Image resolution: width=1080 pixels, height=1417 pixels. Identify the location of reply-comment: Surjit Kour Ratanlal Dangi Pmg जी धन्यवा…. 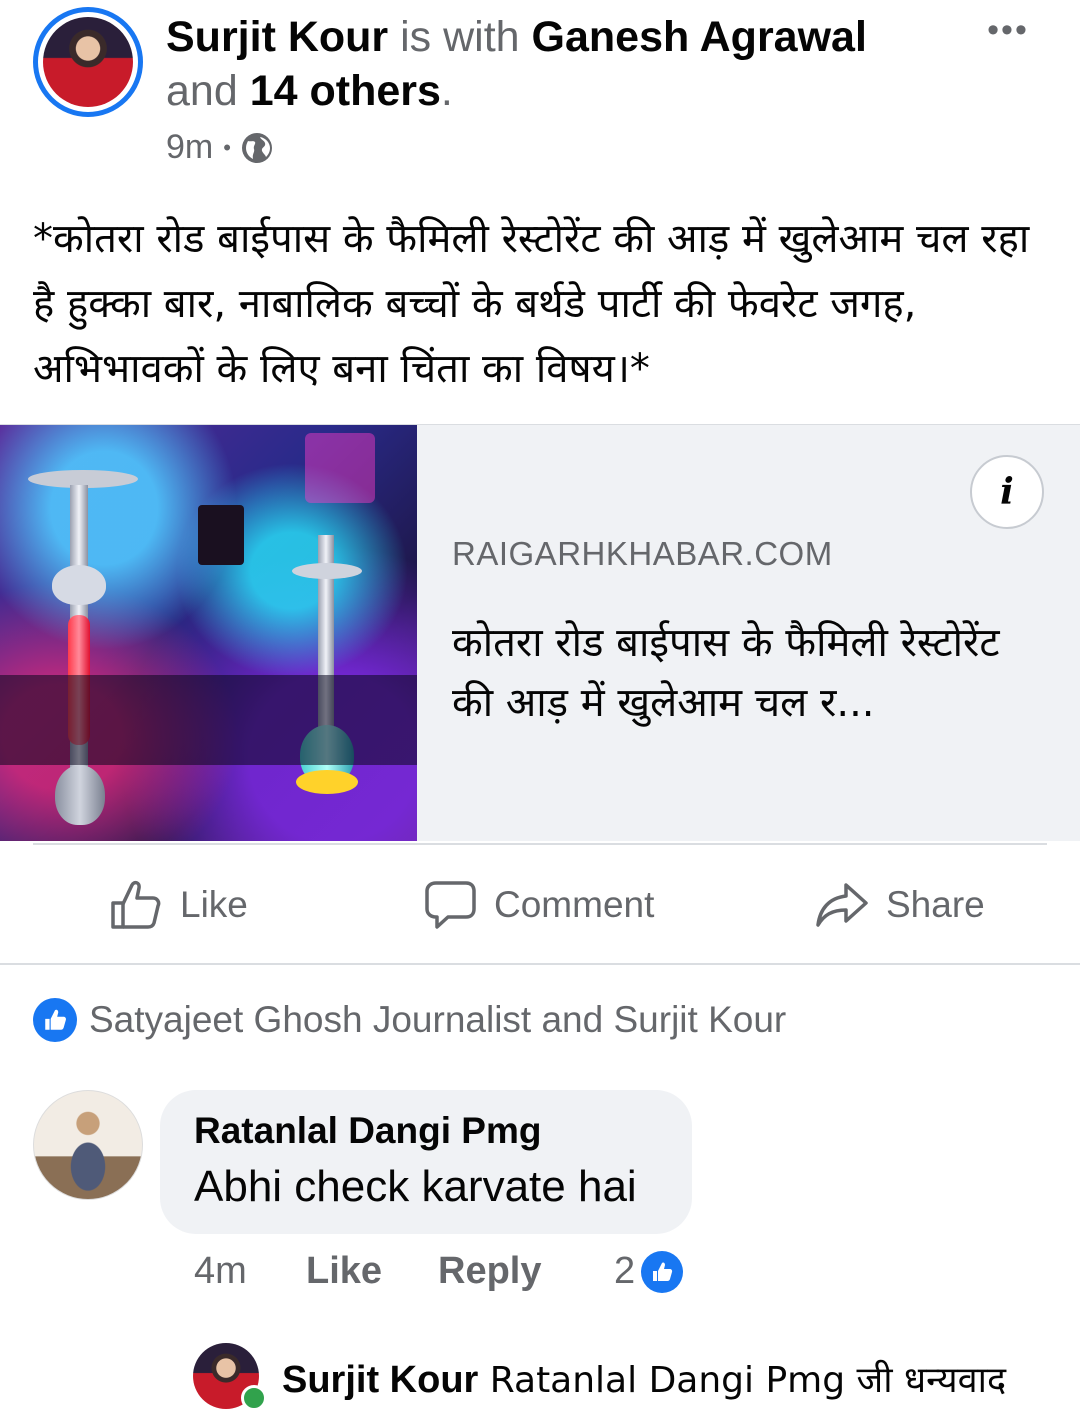
(644, 1378).